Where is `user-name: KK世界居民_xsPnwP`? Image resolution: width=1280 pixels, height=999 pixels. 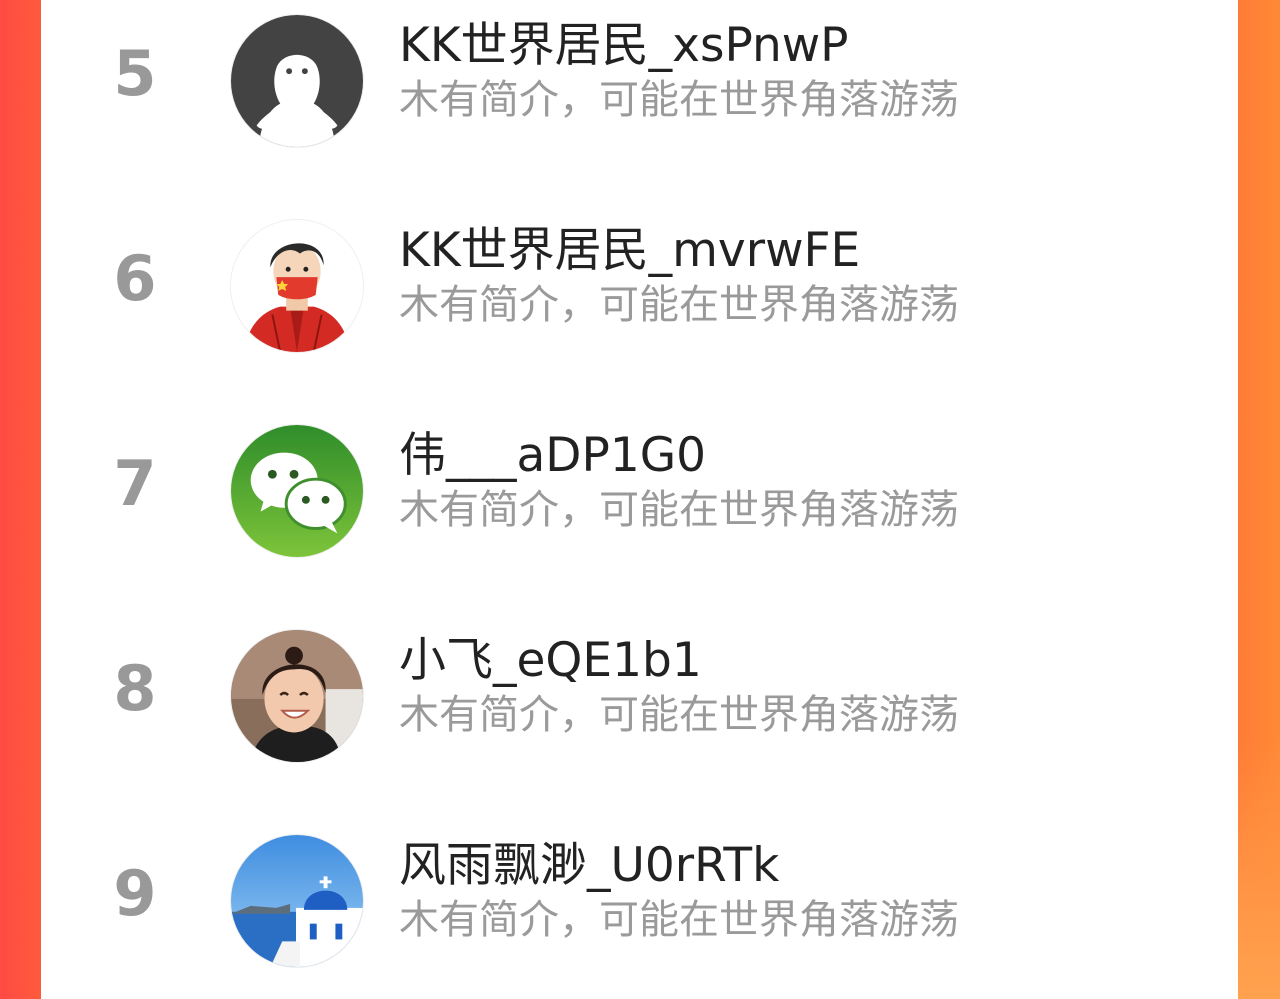
user-name: KK世界居民_xsPnwP is located at coordinates (624, 46).